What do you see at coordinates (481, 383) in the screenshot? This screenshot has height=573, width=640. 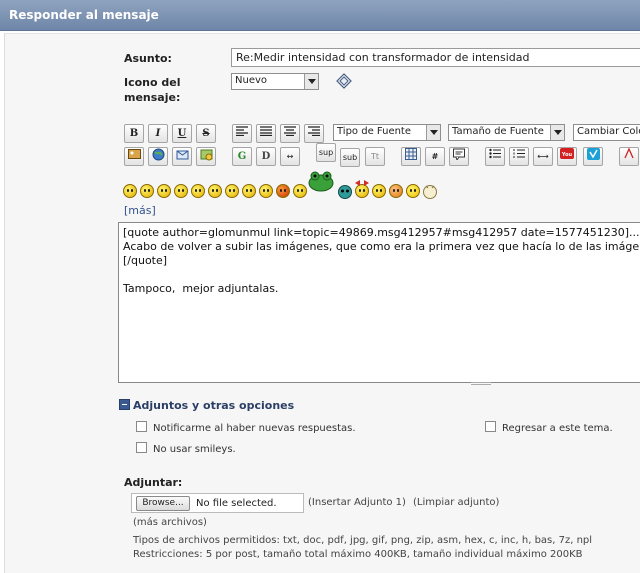 I see `resize-handle` at bounding box center [481, 383].